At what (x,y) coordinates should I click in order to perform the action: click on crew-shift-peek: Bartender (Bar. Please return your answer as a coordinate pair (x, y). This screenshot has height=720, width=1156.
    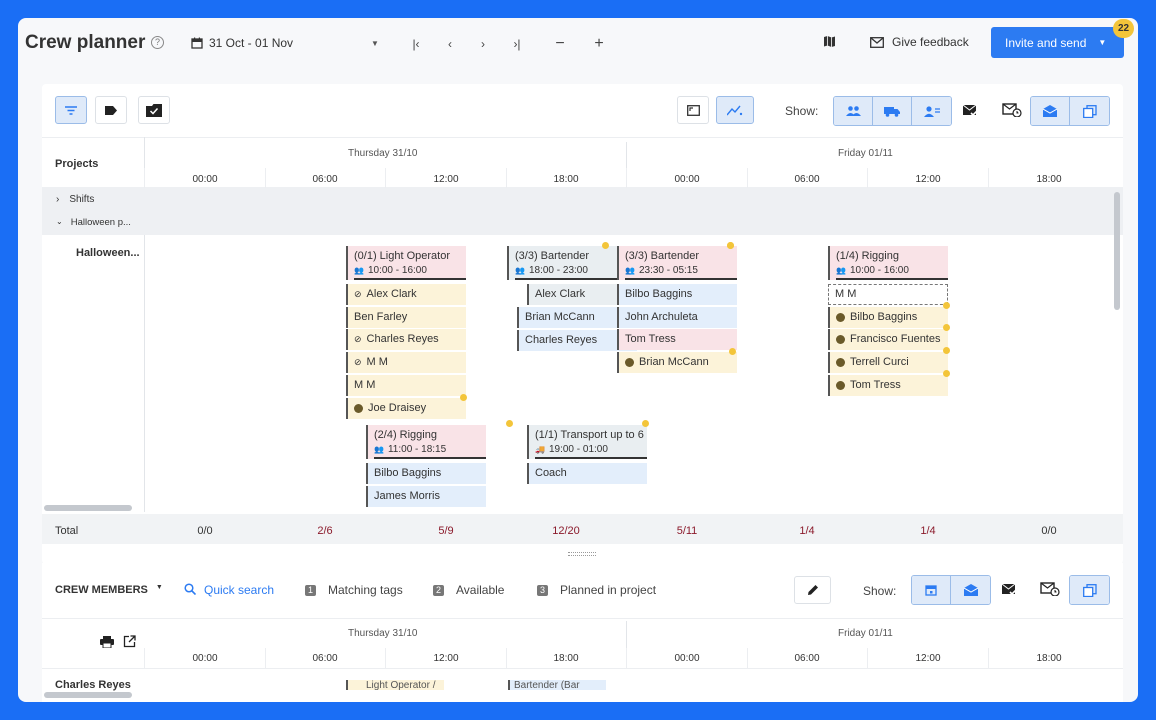
    Looking at the image, I should click on (557, 685).